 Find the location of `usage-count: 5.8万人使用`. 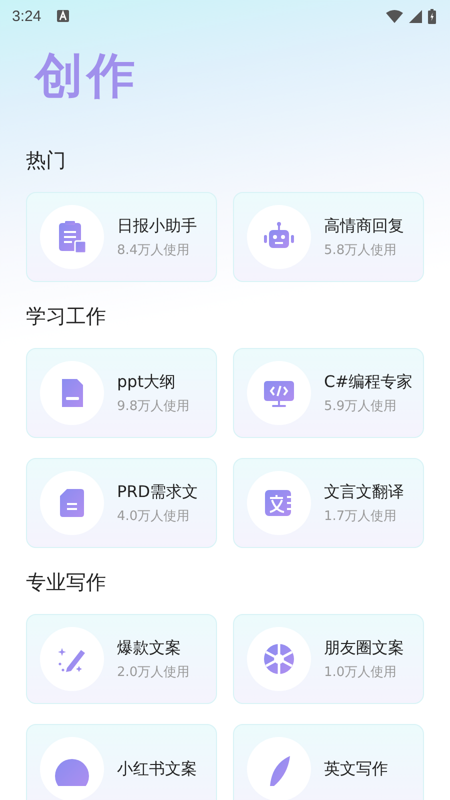

usage-count: 5.8万人使用 is located at coordinates (361, 250).